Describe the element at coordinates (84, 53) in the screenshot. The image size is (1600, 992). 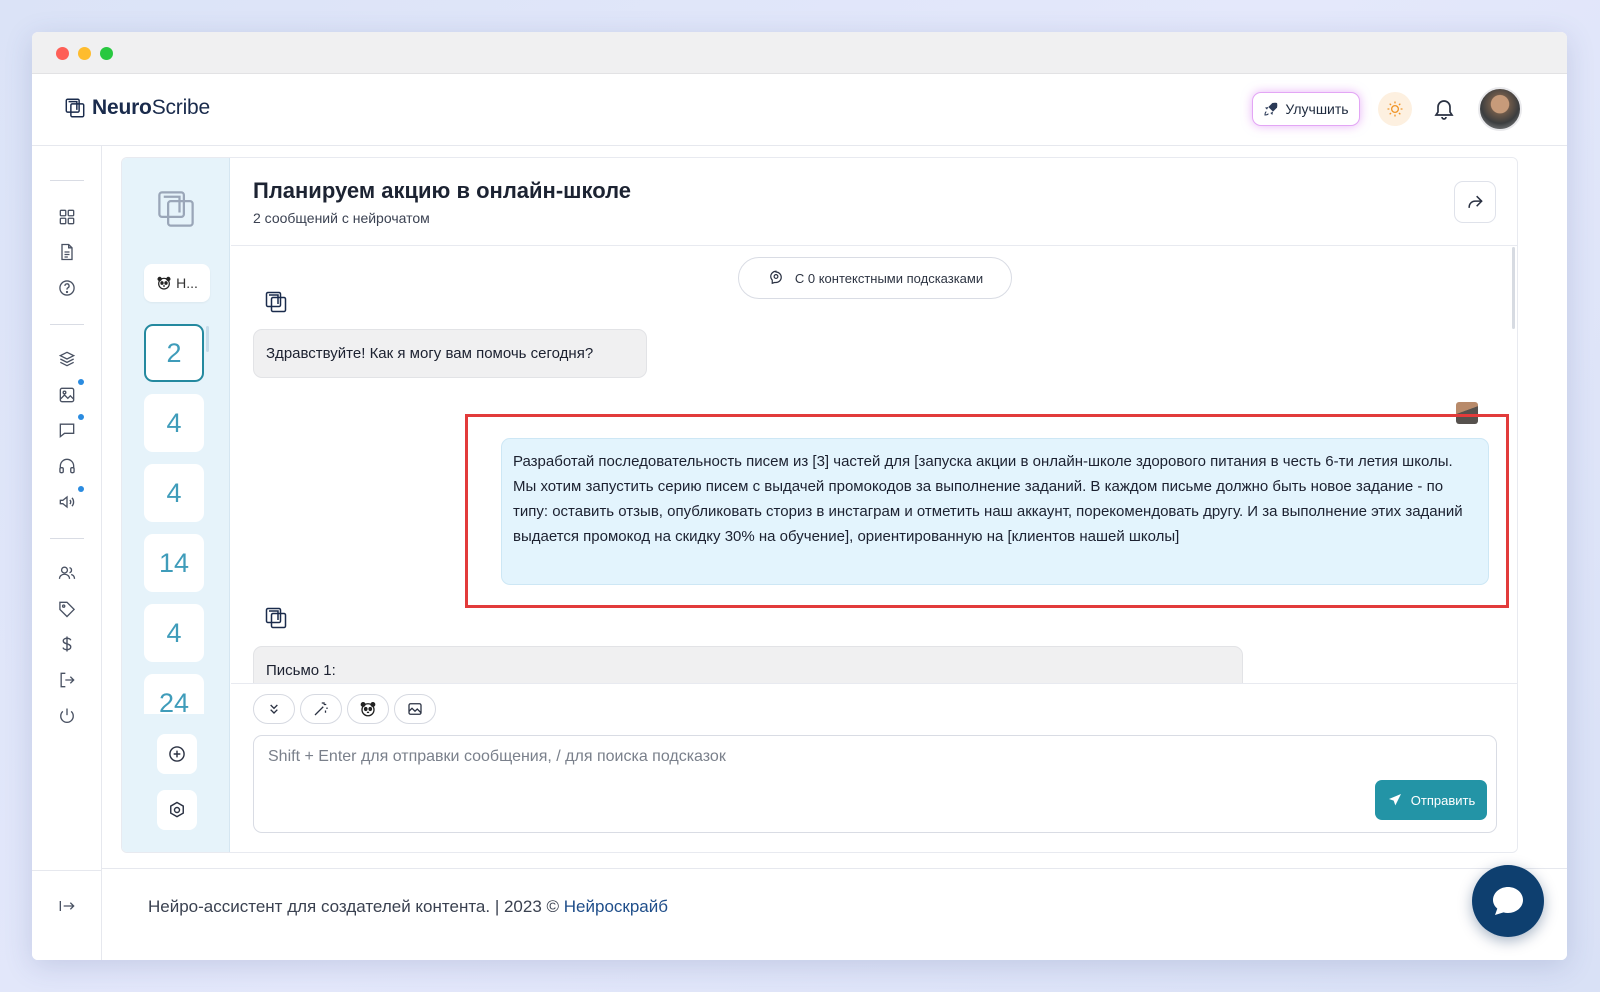
I see `minimize-window-button` at that location.